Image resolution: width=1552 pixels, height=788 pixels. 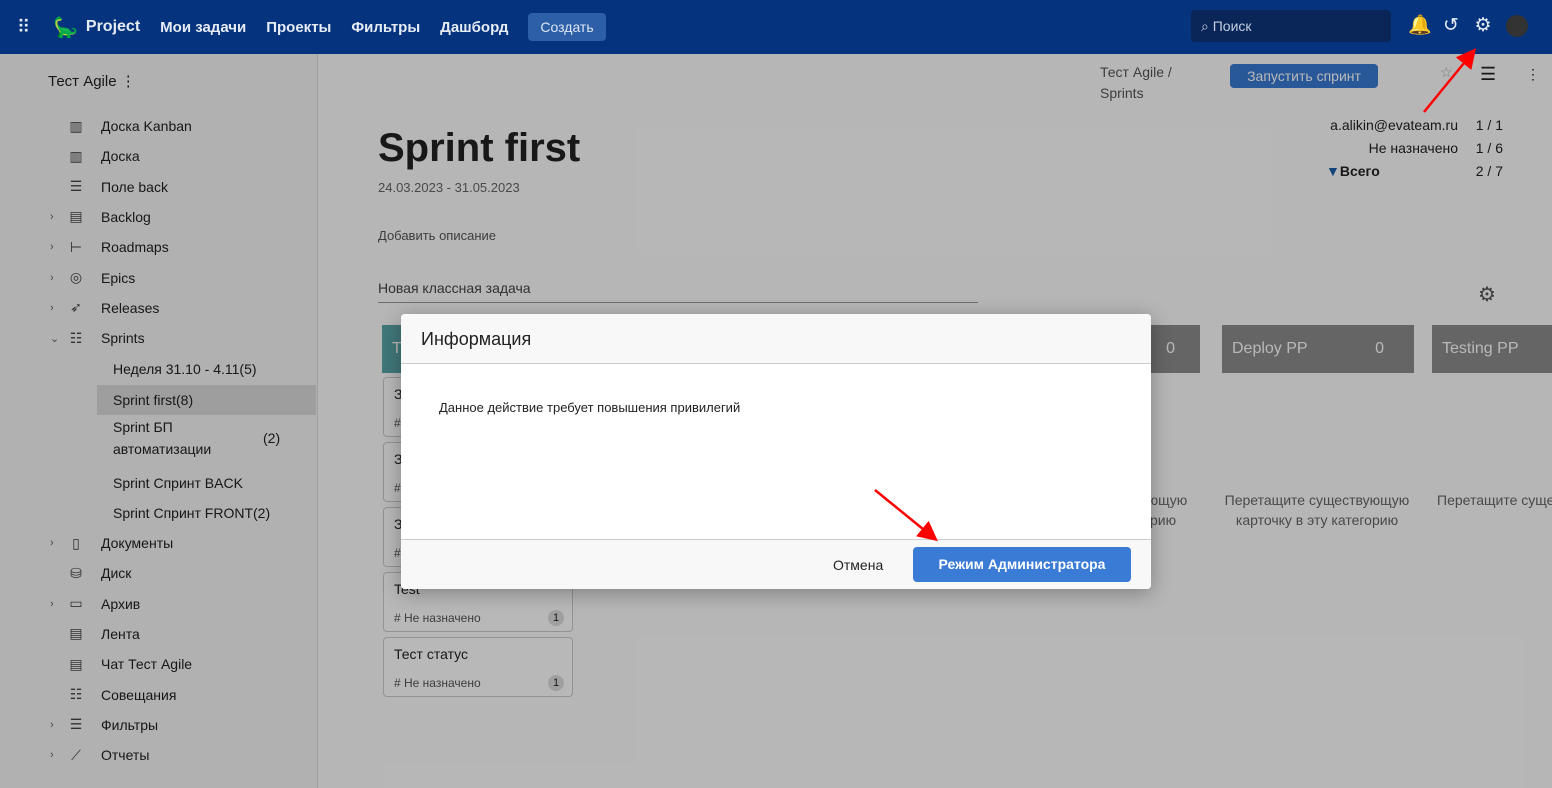 What do you see at coordinates (203, 27) in the screenshot?
I see `nav-my-tasks: Мои задачи` at bounding box center [203, 27].